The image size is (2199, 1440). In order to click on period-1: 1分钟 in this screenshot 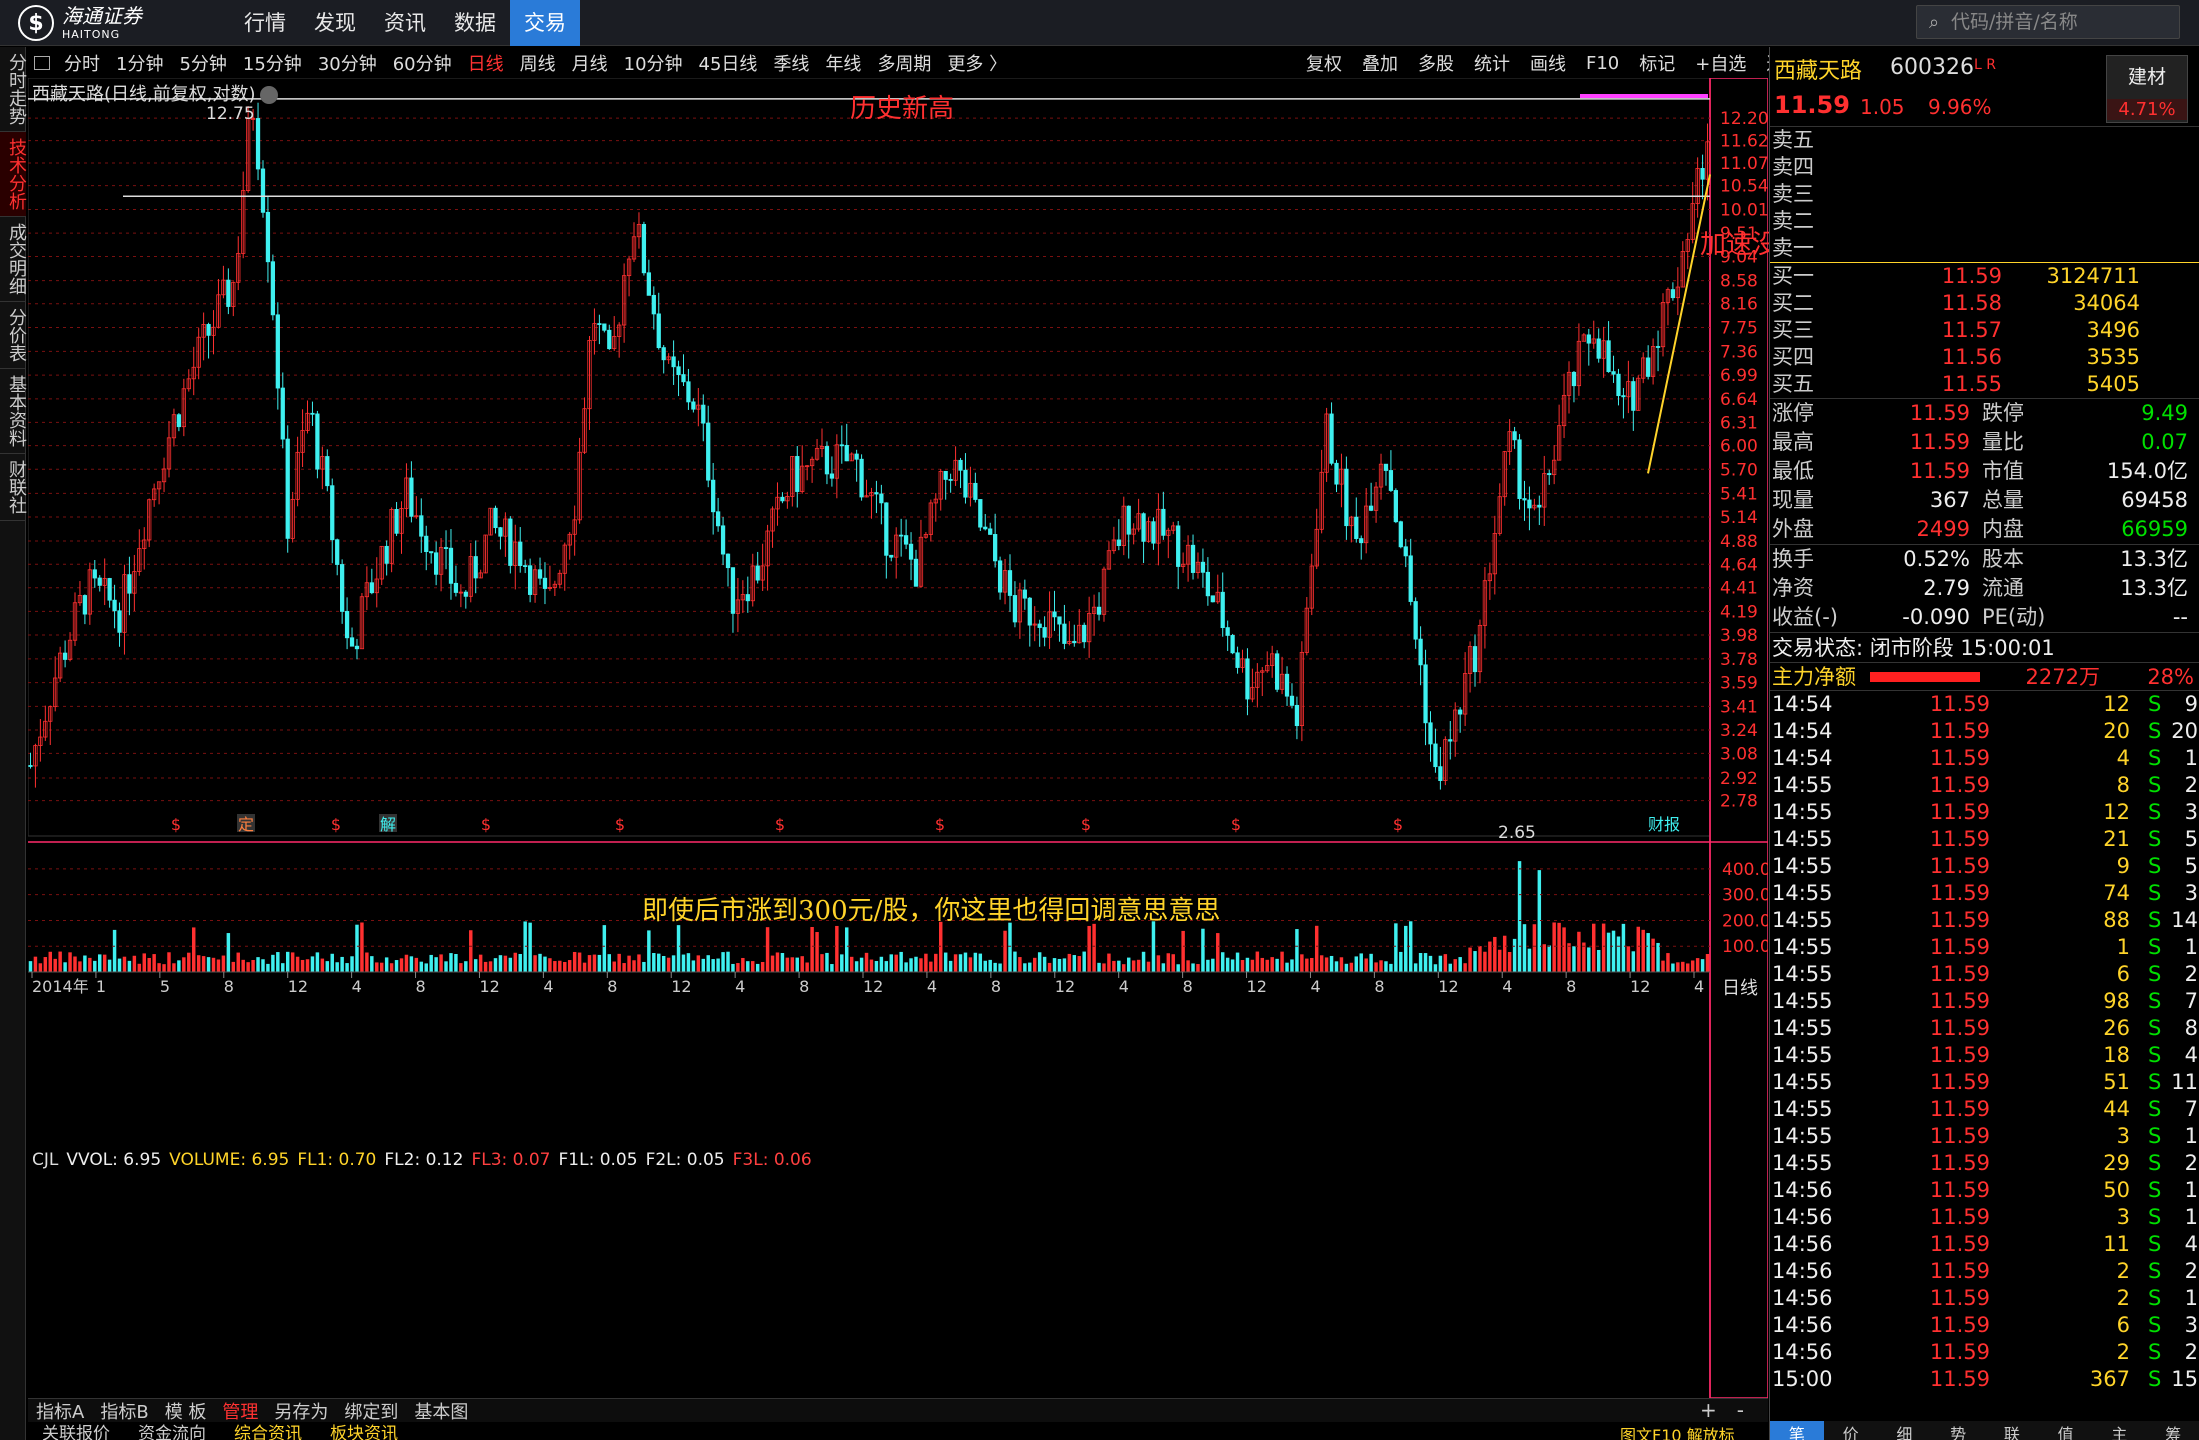, I will do `click(139, 63)`.